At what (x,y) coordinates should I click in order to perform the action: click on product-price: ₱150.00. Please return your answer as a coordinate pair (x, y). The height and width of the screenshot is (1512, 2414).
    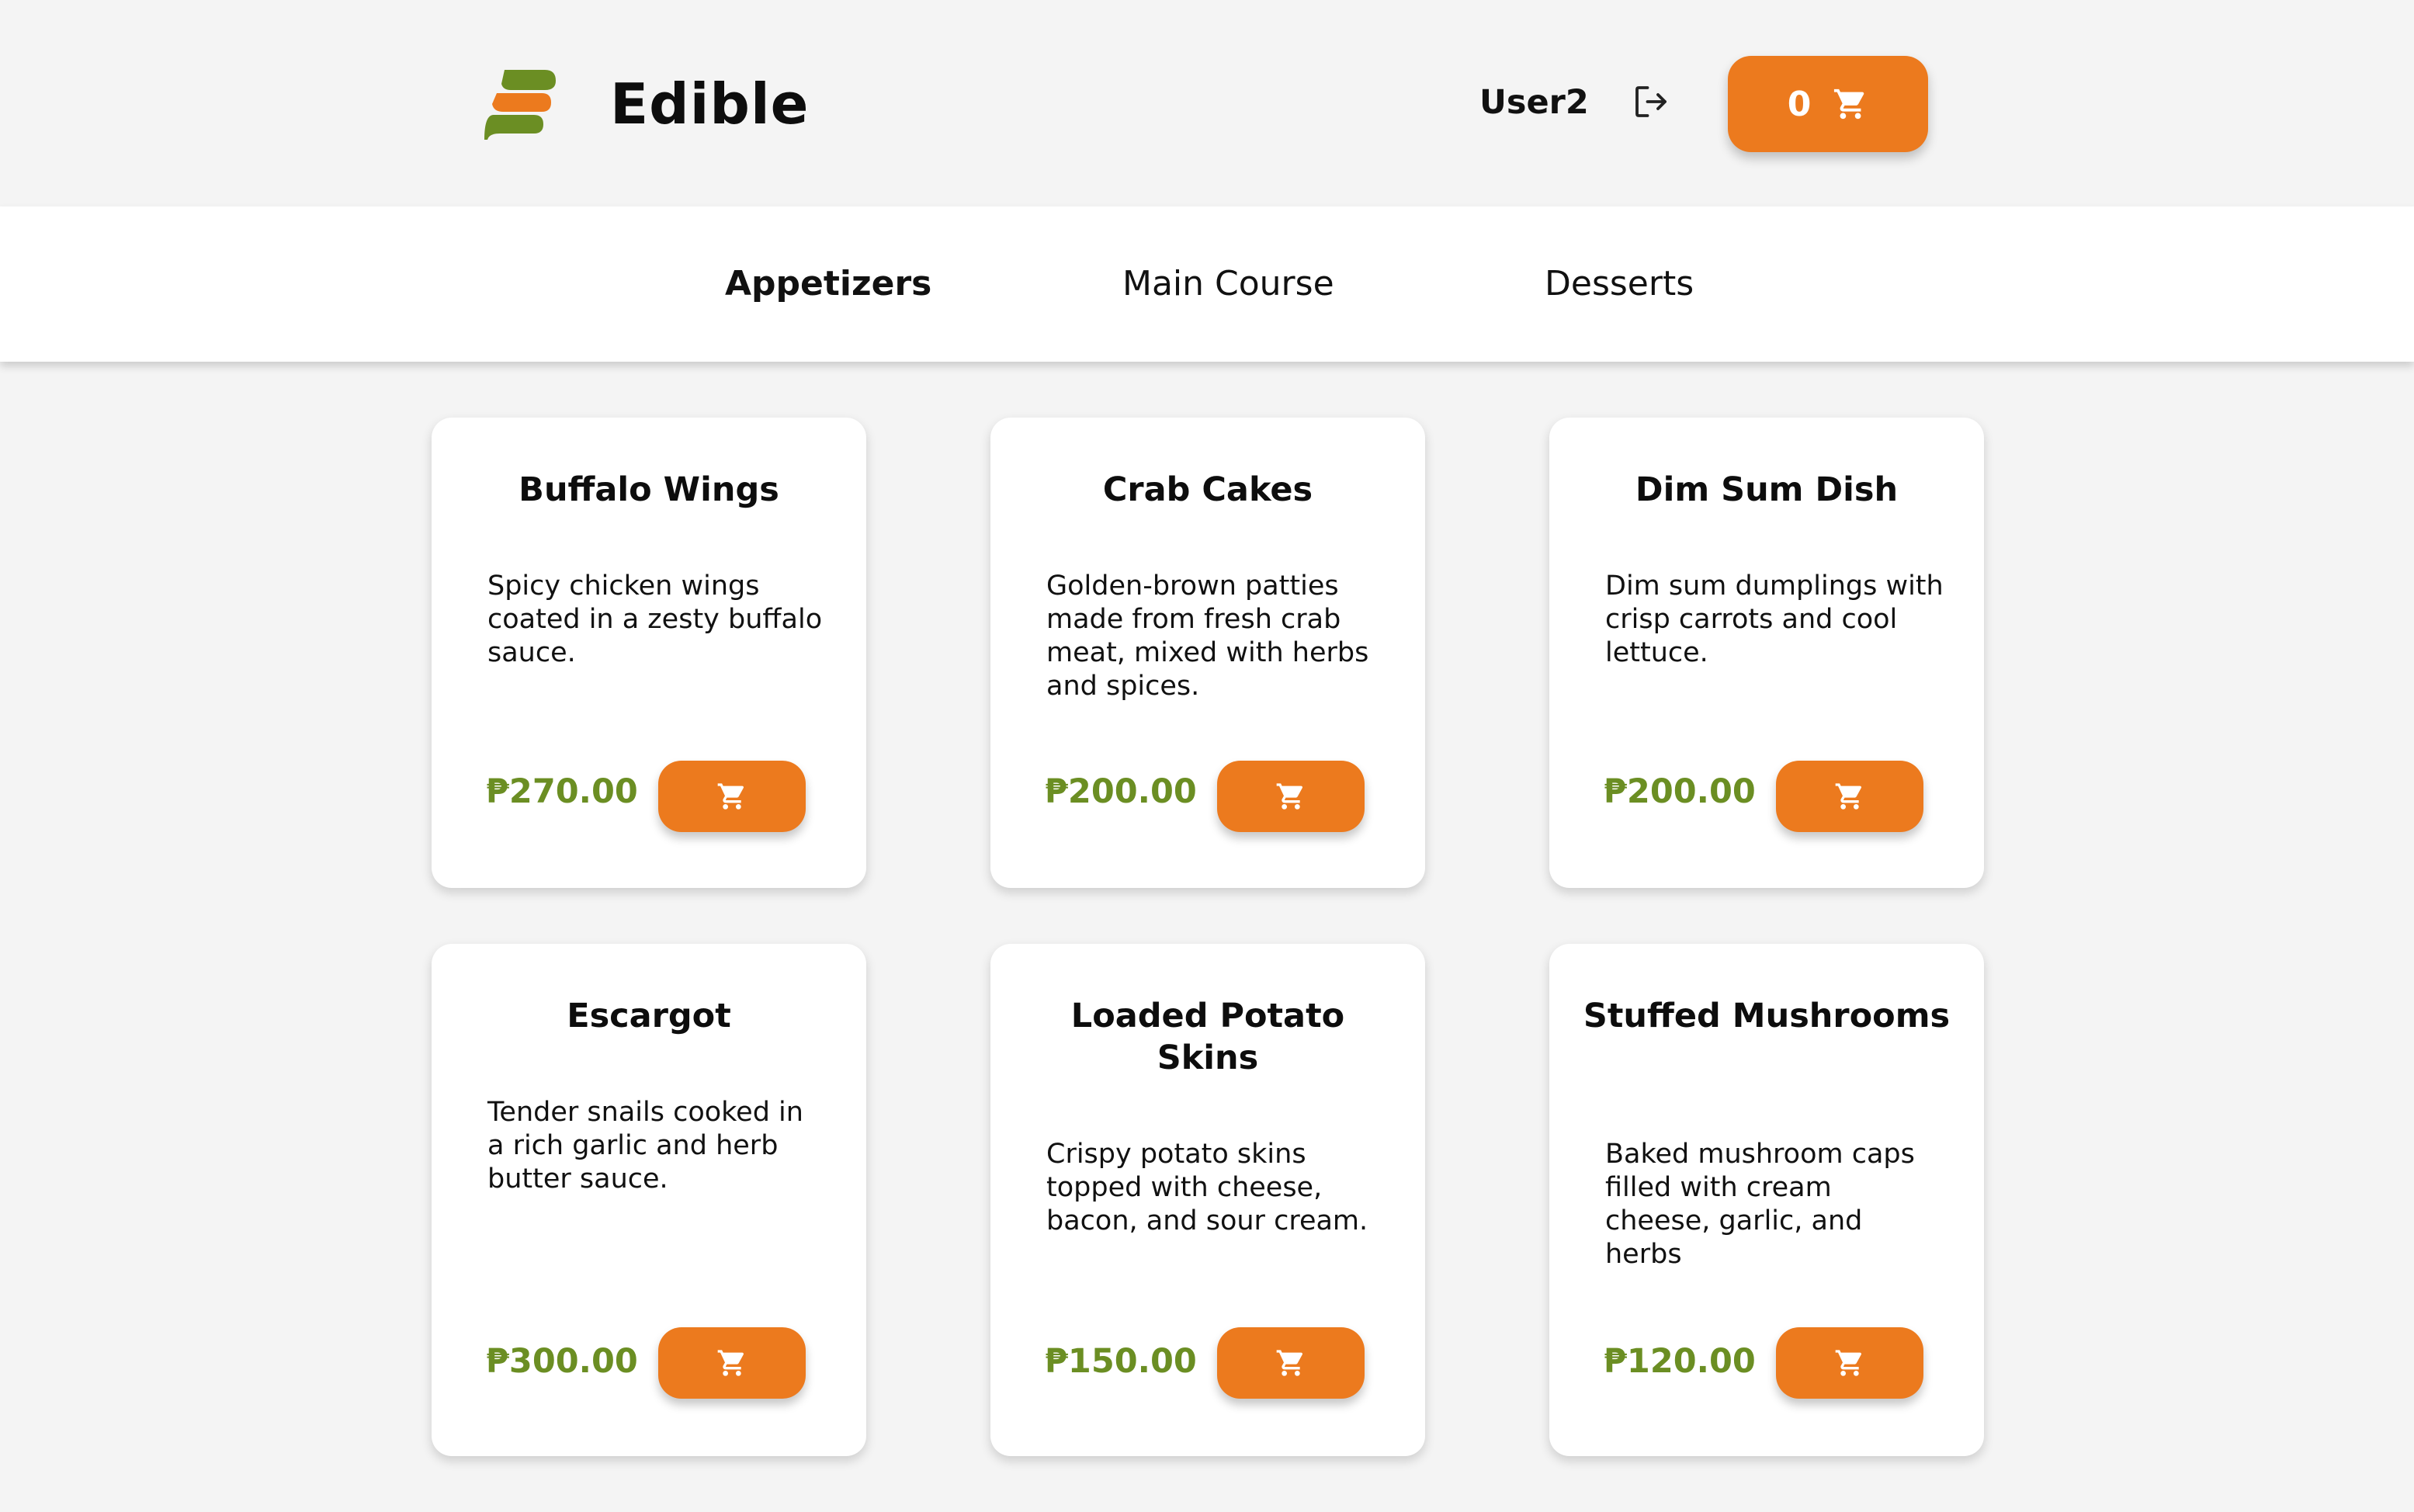
    Looking at the image, I should click on (1121, 1361).